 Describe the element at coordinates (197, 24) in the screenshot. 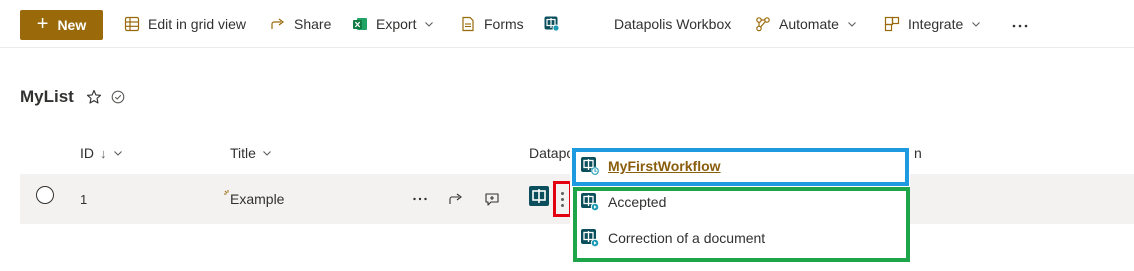

I see `edit-grid-label: Edit in grid view` at that location.